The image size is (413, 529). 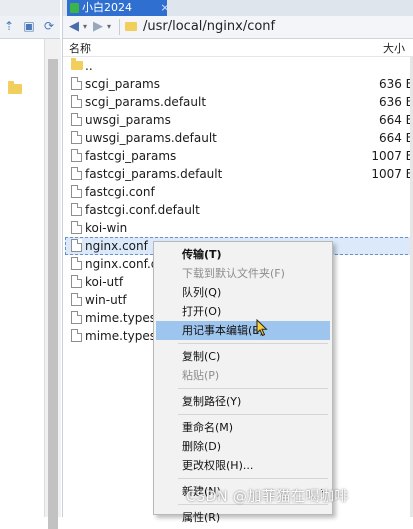 I want to click on forward-arrow-icon: ▶, so click(x=98, y=27).